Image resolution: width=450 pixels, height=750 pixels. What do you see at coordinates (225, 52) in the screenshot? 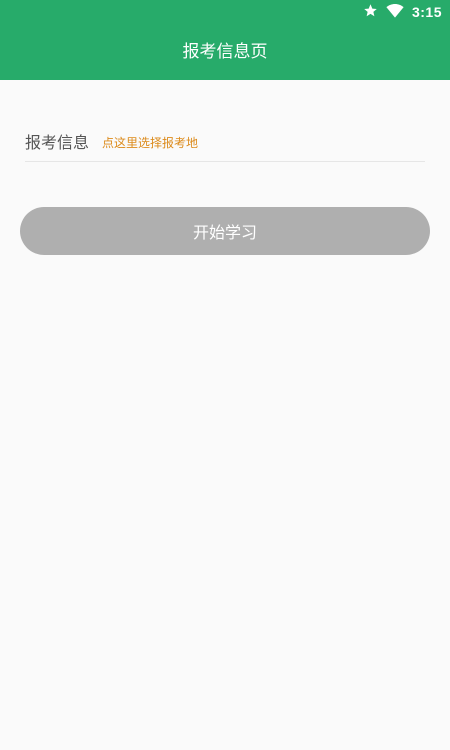
I see `page-title: 报考信息页` at bounding box center [225, 52].